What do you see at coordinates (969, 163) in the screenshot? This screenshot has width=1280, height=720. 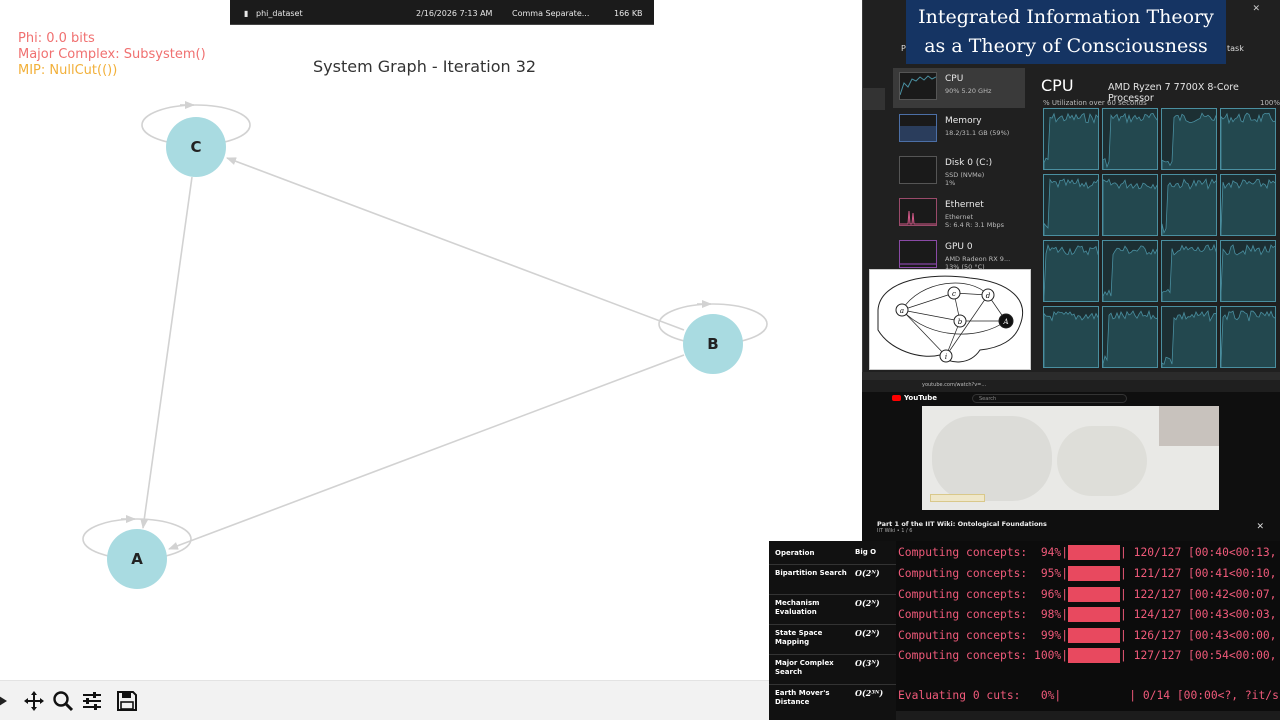 I see `sidebar-item-label: Disk 0 (C:)` at bounding box center [969, 163].